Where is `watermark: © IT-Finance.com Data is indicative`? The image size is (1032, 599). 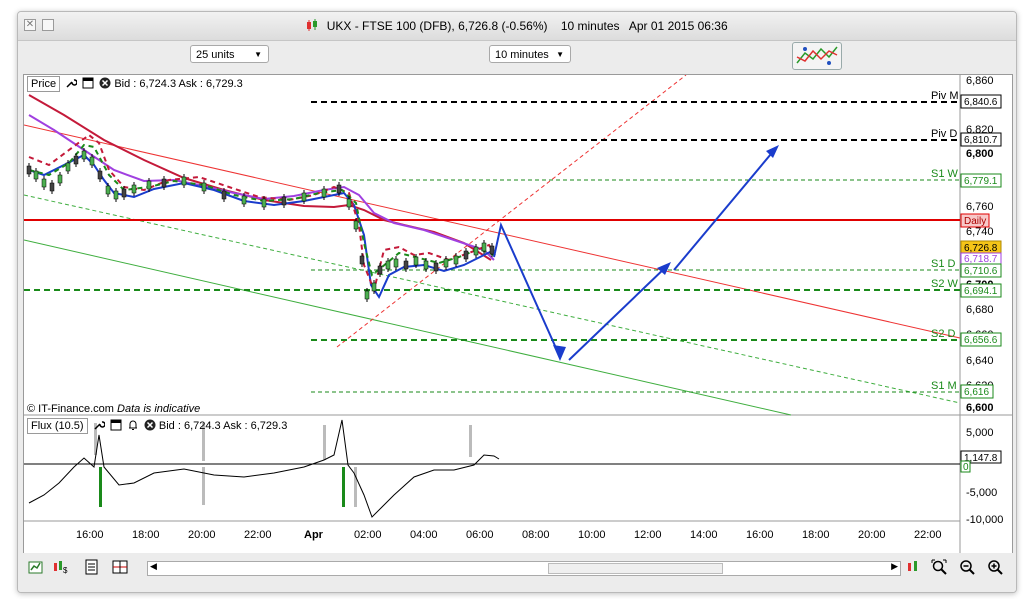
watermark: © IT-Finance.com Data is indicative is located at coordinates (113, 409).